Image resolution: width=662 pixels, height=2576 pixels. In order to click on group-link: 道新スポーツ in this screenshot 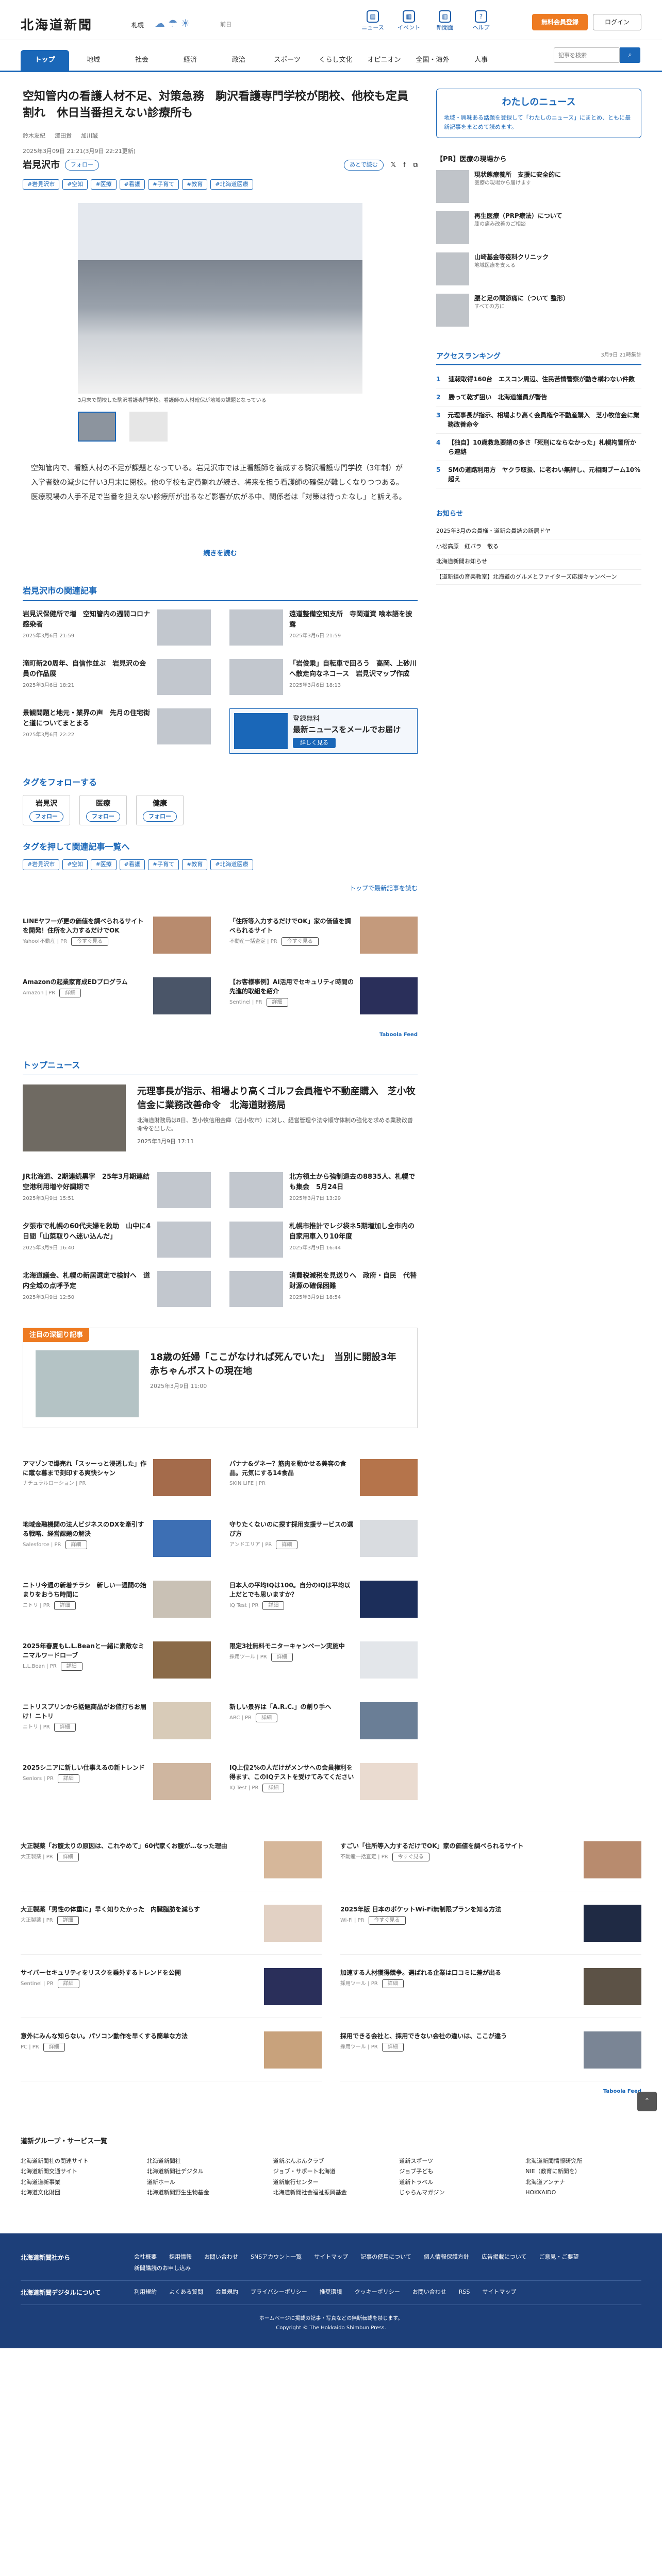, I will do `click(457, 2161)`.